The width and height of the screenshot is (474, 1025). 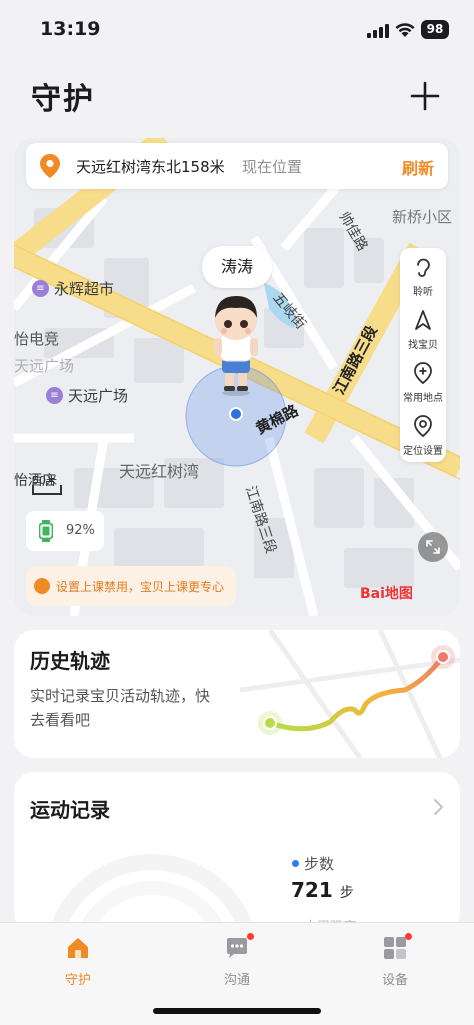 What do you see at coordinates (423, 373) in the screenshot?
I see `add-location-icon` at bounding box center [423, 373].